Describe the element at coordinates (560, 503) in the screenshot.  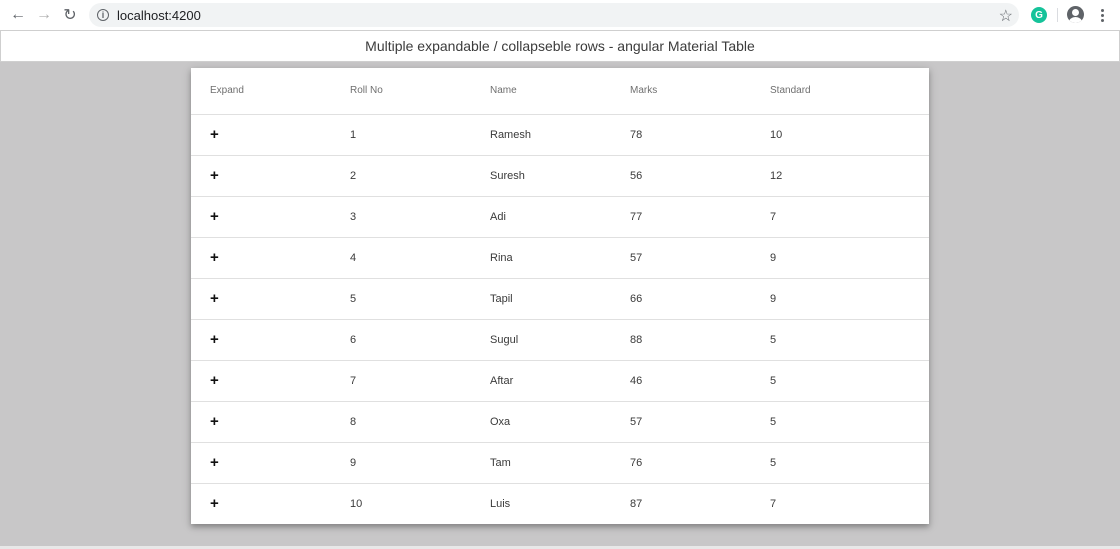
I see `table-row: + 10 Luis 87 7` at that location.